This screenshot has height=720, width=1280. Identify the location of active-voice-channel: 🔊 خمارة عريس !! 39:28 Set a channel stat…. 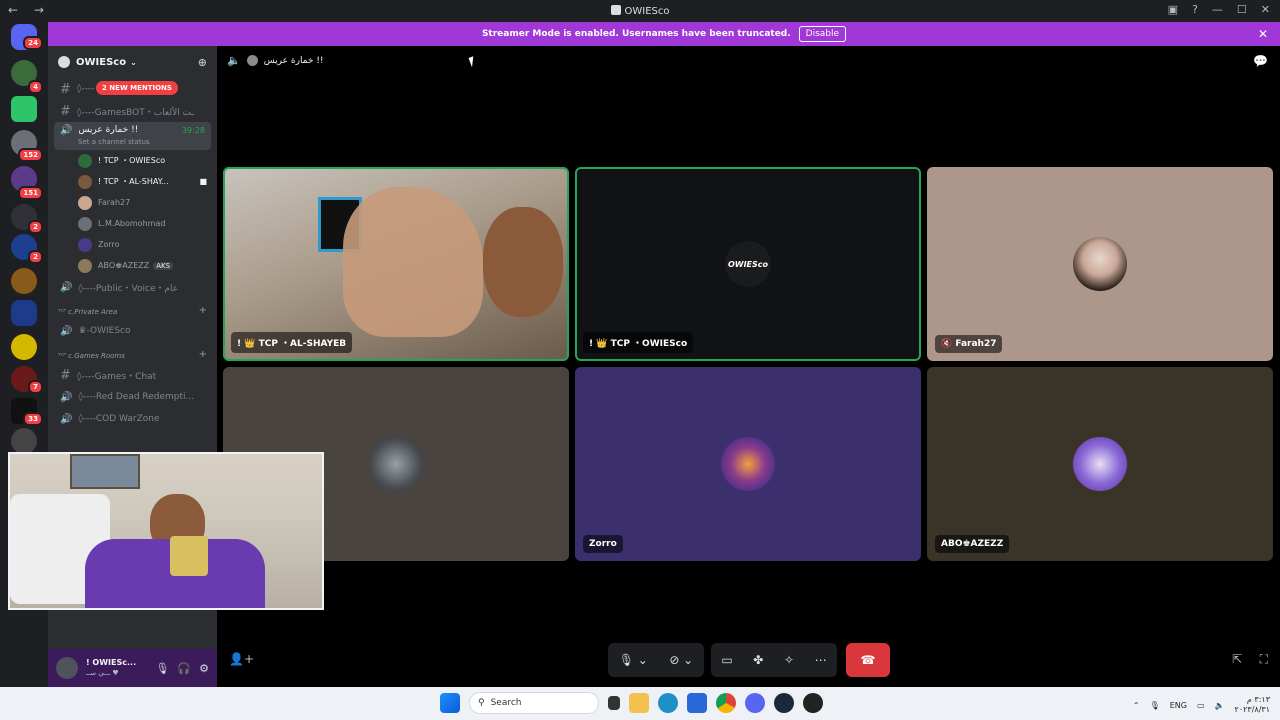
(132, 136).